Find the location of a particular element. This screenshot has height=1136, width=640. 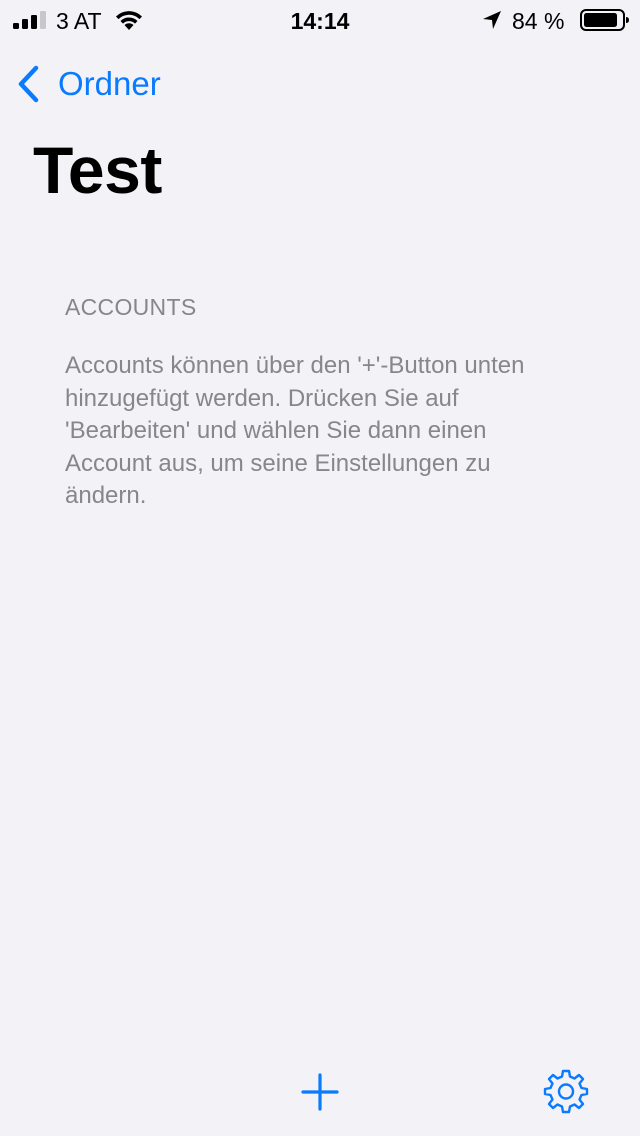

battery-percent: 84 % is located at coordinates (538, 21).